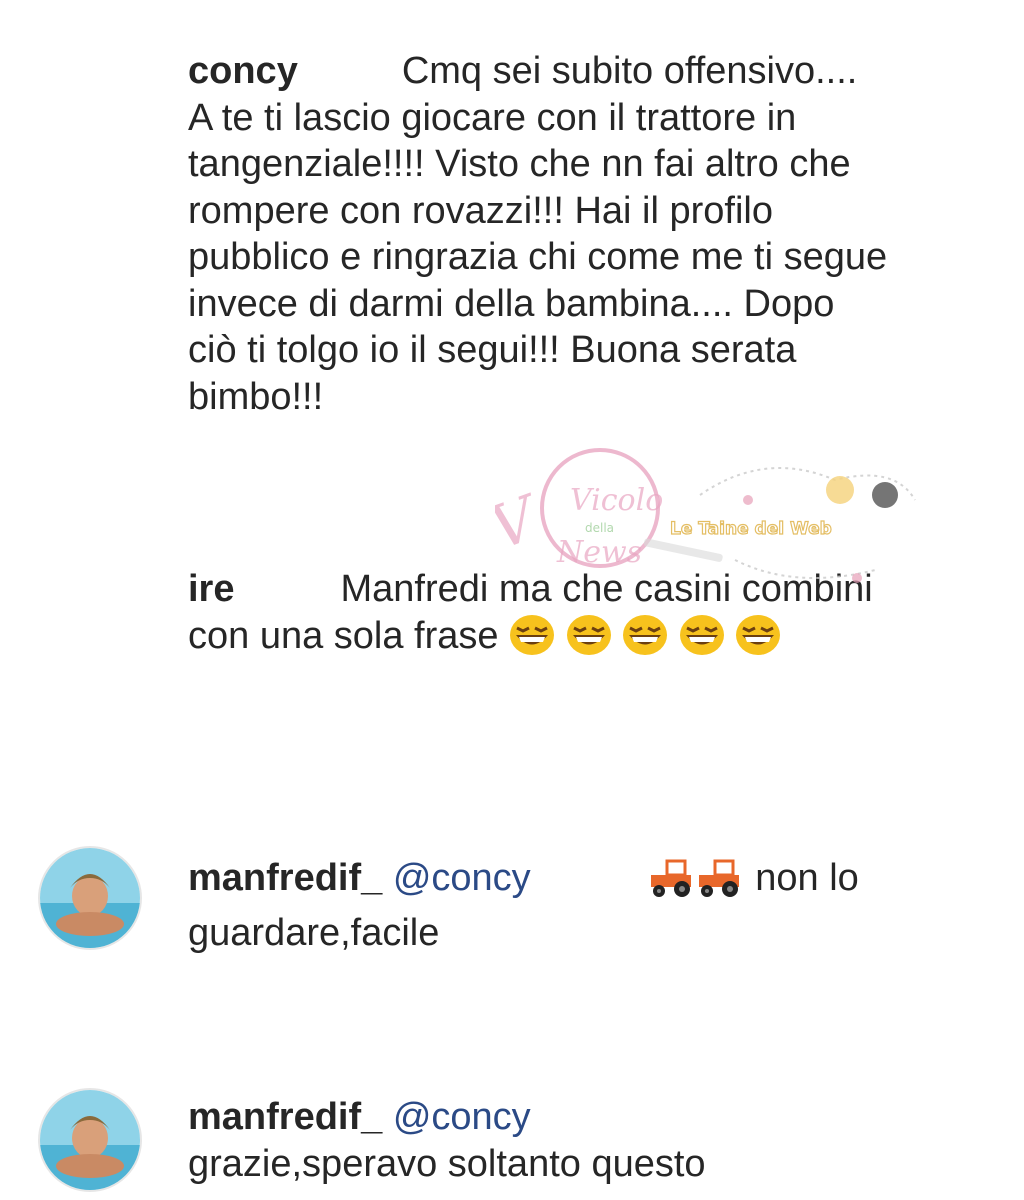 This screenshot has width=1024, height=1200. Describe the element at coordinates (599, 528) in the screenshot. I see `watermark-logo-text: della` at that location.